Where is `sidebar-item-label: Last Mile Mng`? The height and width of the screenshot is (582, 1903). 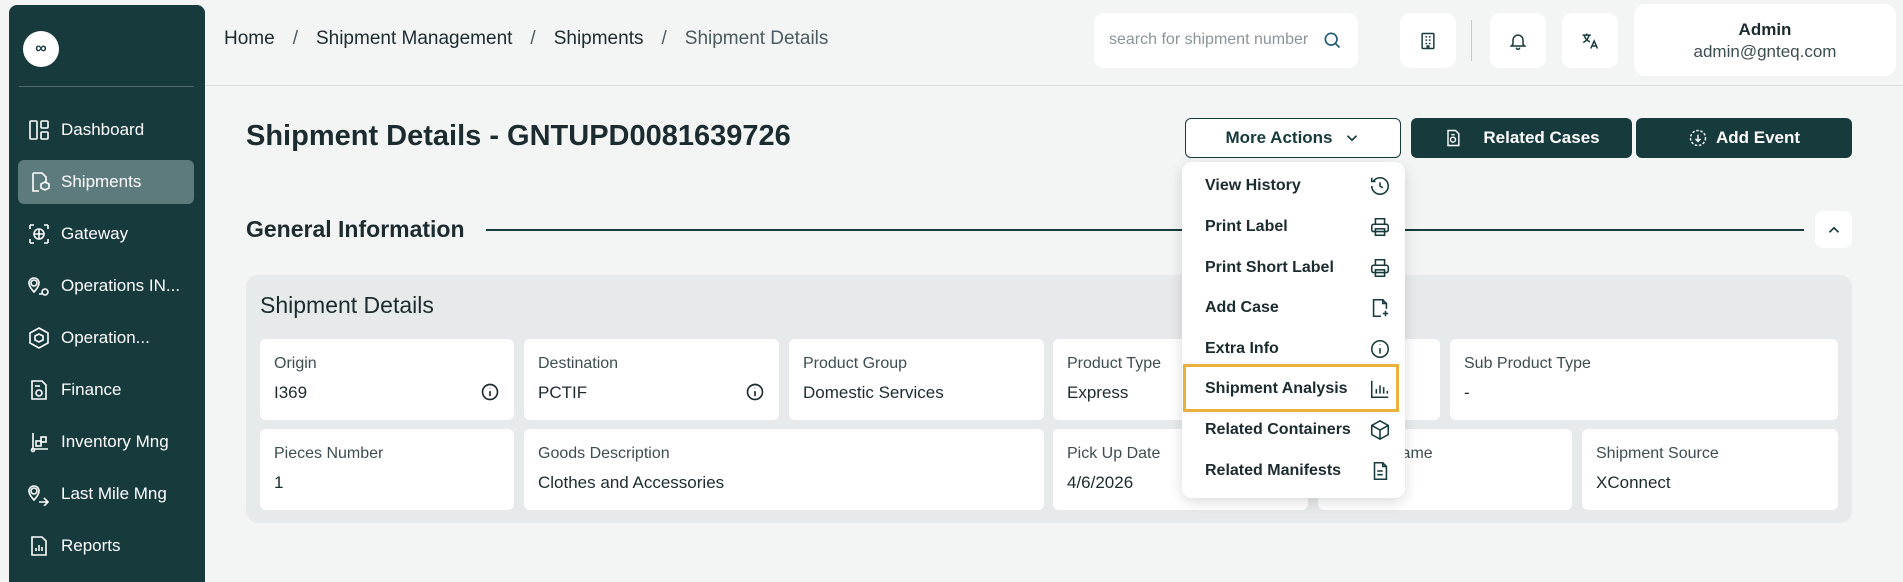
sidebar-item-label: Last Mile Mng is located at coordinates (114, 493).